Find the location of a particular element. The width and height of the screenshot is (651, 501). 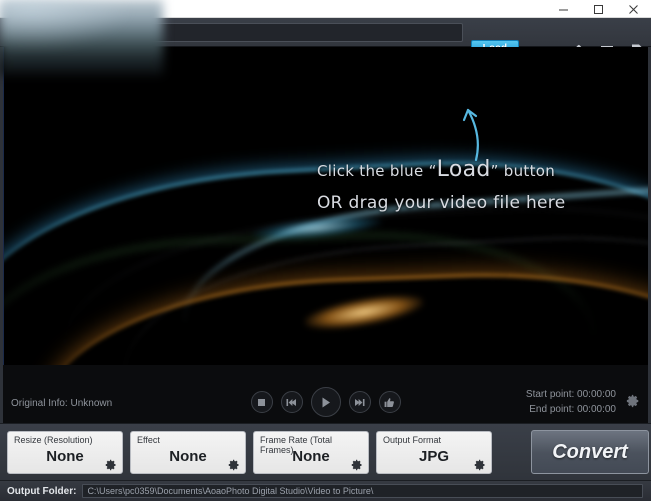

close-icon is located at coordinates (633, 9).